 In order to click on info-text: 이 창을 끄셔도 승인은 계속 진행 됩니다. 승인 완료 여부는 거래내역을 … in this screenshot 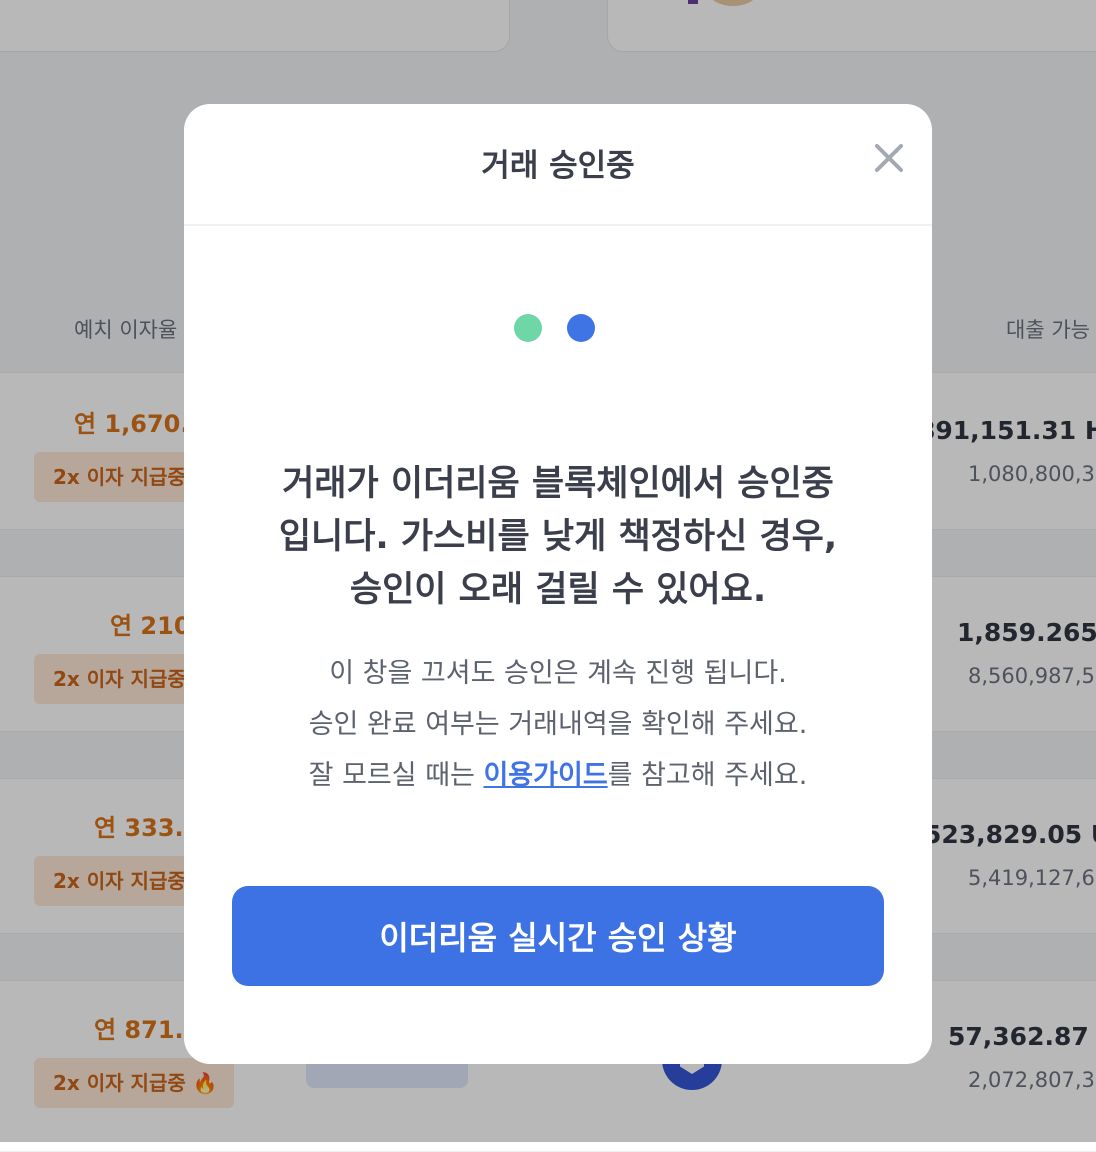, I will do `click(558, 724)`.